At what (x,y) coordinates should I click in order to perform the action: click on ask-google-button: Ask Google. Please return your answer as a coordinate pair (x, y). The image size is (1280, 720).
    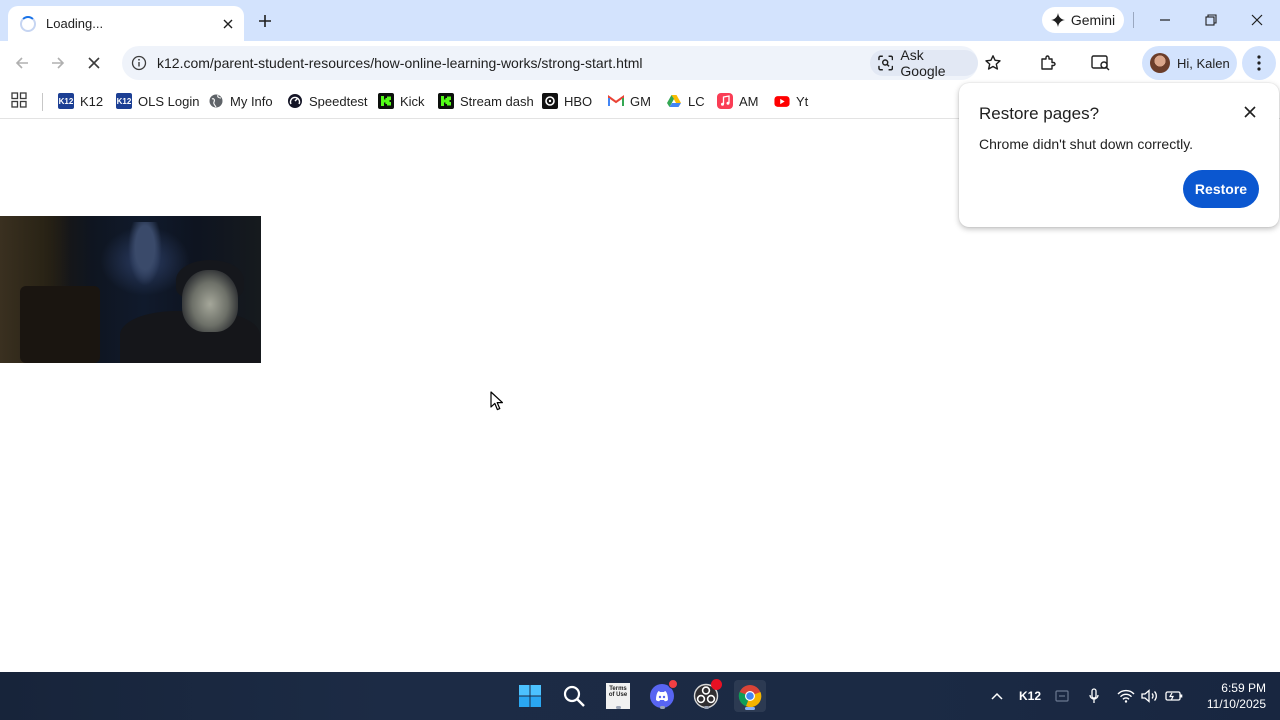
    Looking at the image, I should click on (924, 63).